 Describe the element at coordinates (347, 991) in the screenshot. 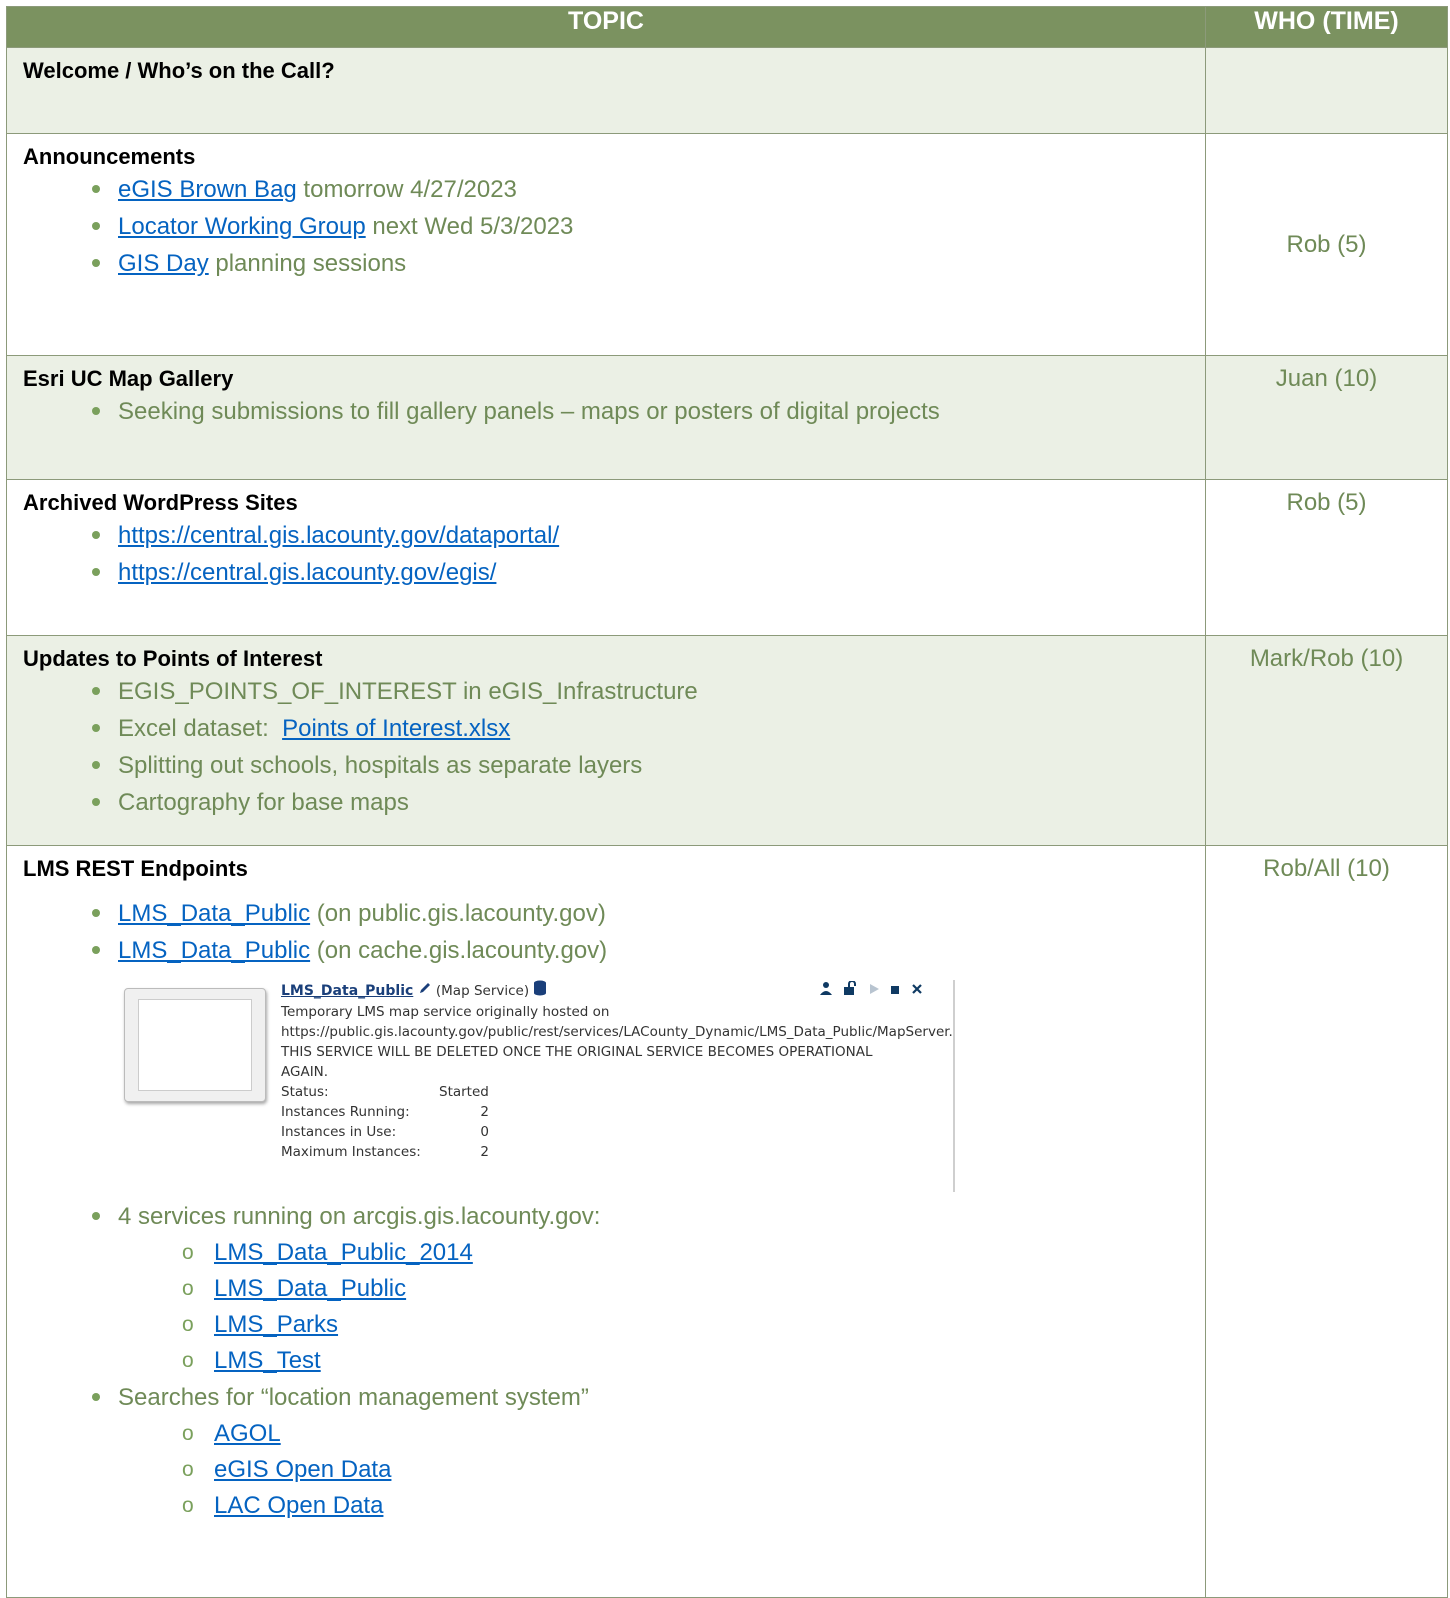

I see `service-name-link: LMS_Data_Public` at that location.